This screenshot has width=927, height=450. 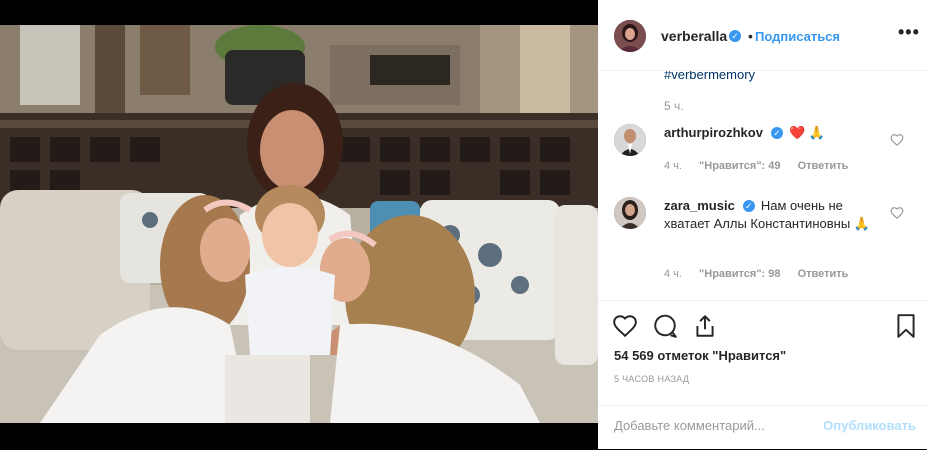 What do you see at coordinates (699, 205) in the screenshot?
I see `commenter-username: zara_music` at bounding box center [699, 205].